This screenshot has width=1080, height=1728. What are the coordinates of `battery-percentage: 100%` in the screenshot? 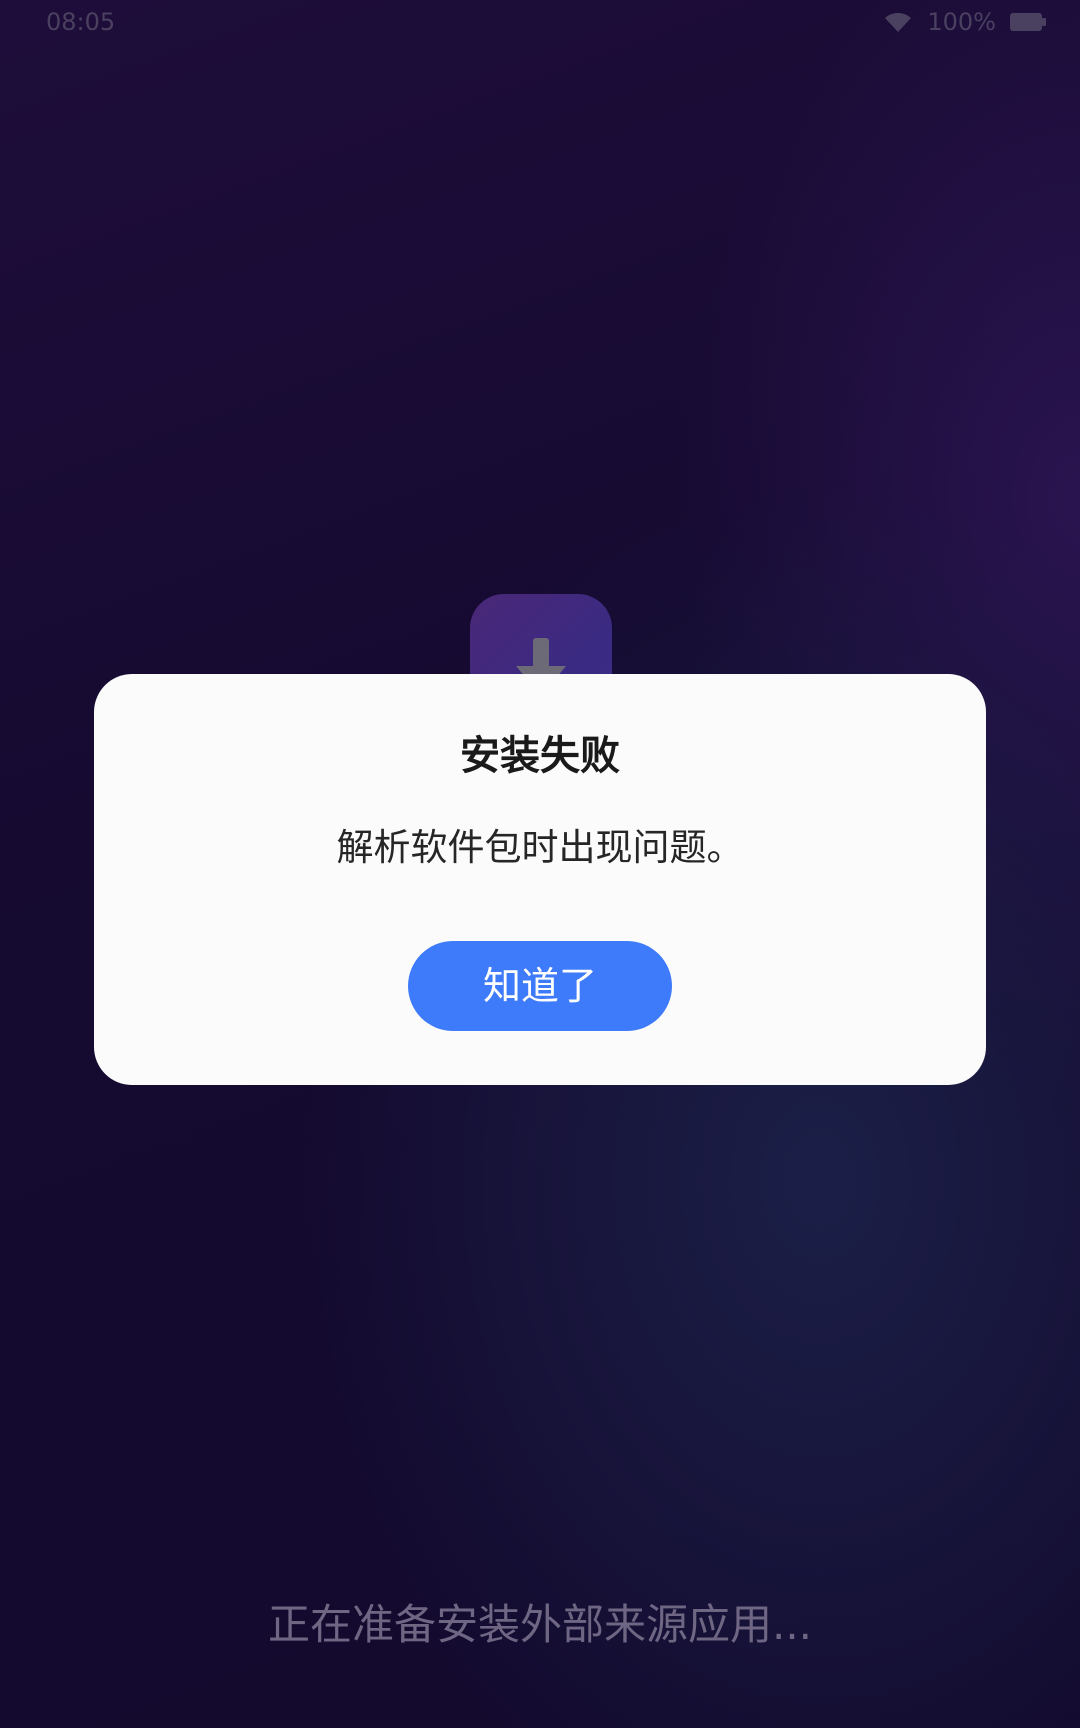 It's located at (961, 22).